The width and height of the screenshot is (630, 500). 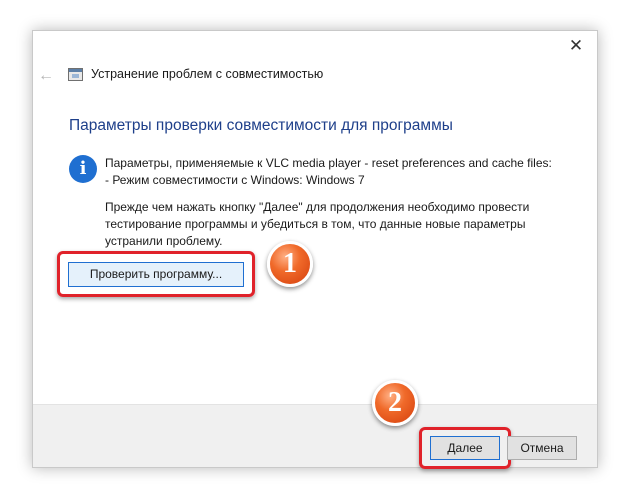 What do you see at coordinates (46, 76) in the screenshot?
I see `back-arrow-icon: ←` at bounding box center [46, 76].